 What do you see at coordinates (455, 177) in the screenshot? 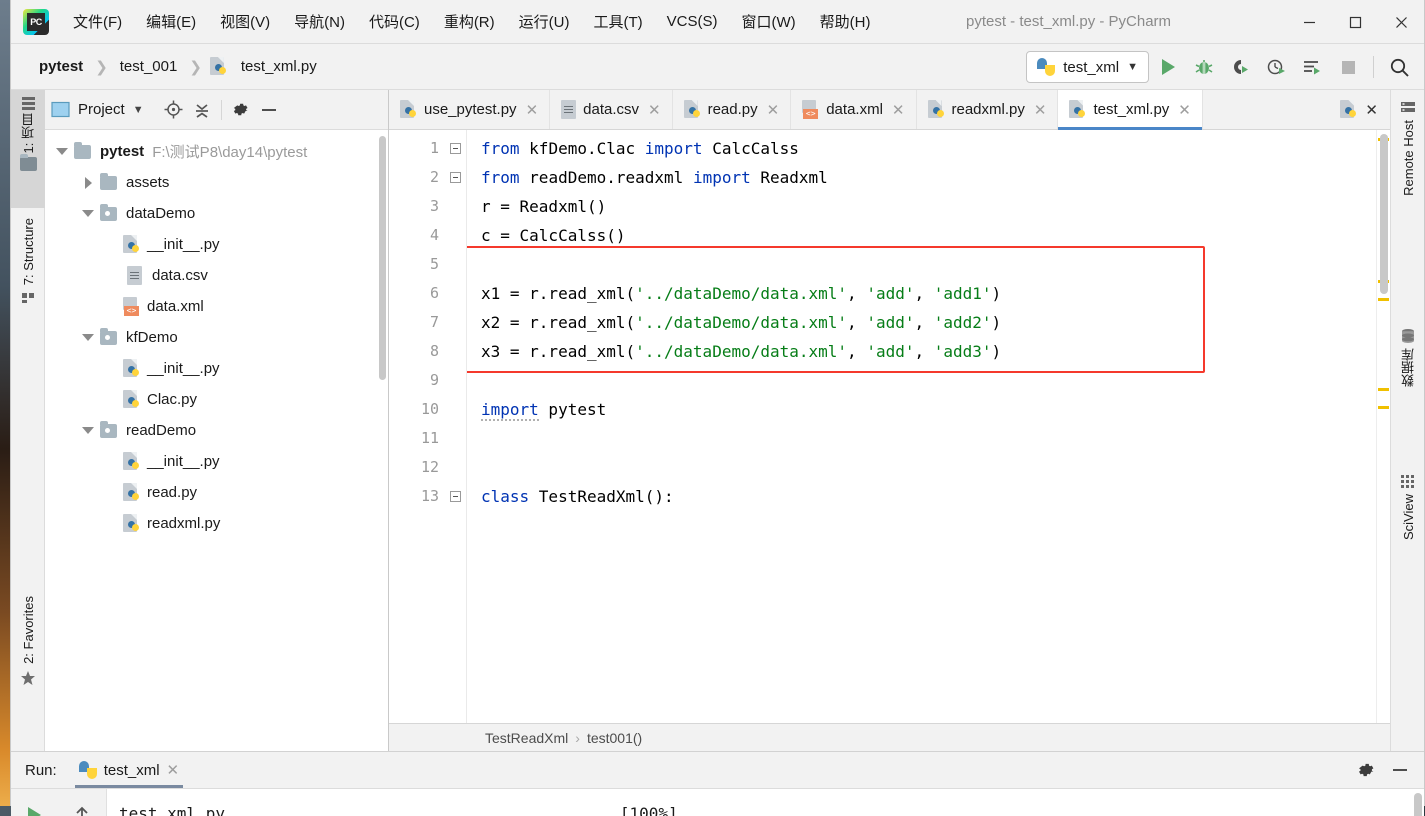
I see `fold-region-marker` at bounding box center [455, 177].